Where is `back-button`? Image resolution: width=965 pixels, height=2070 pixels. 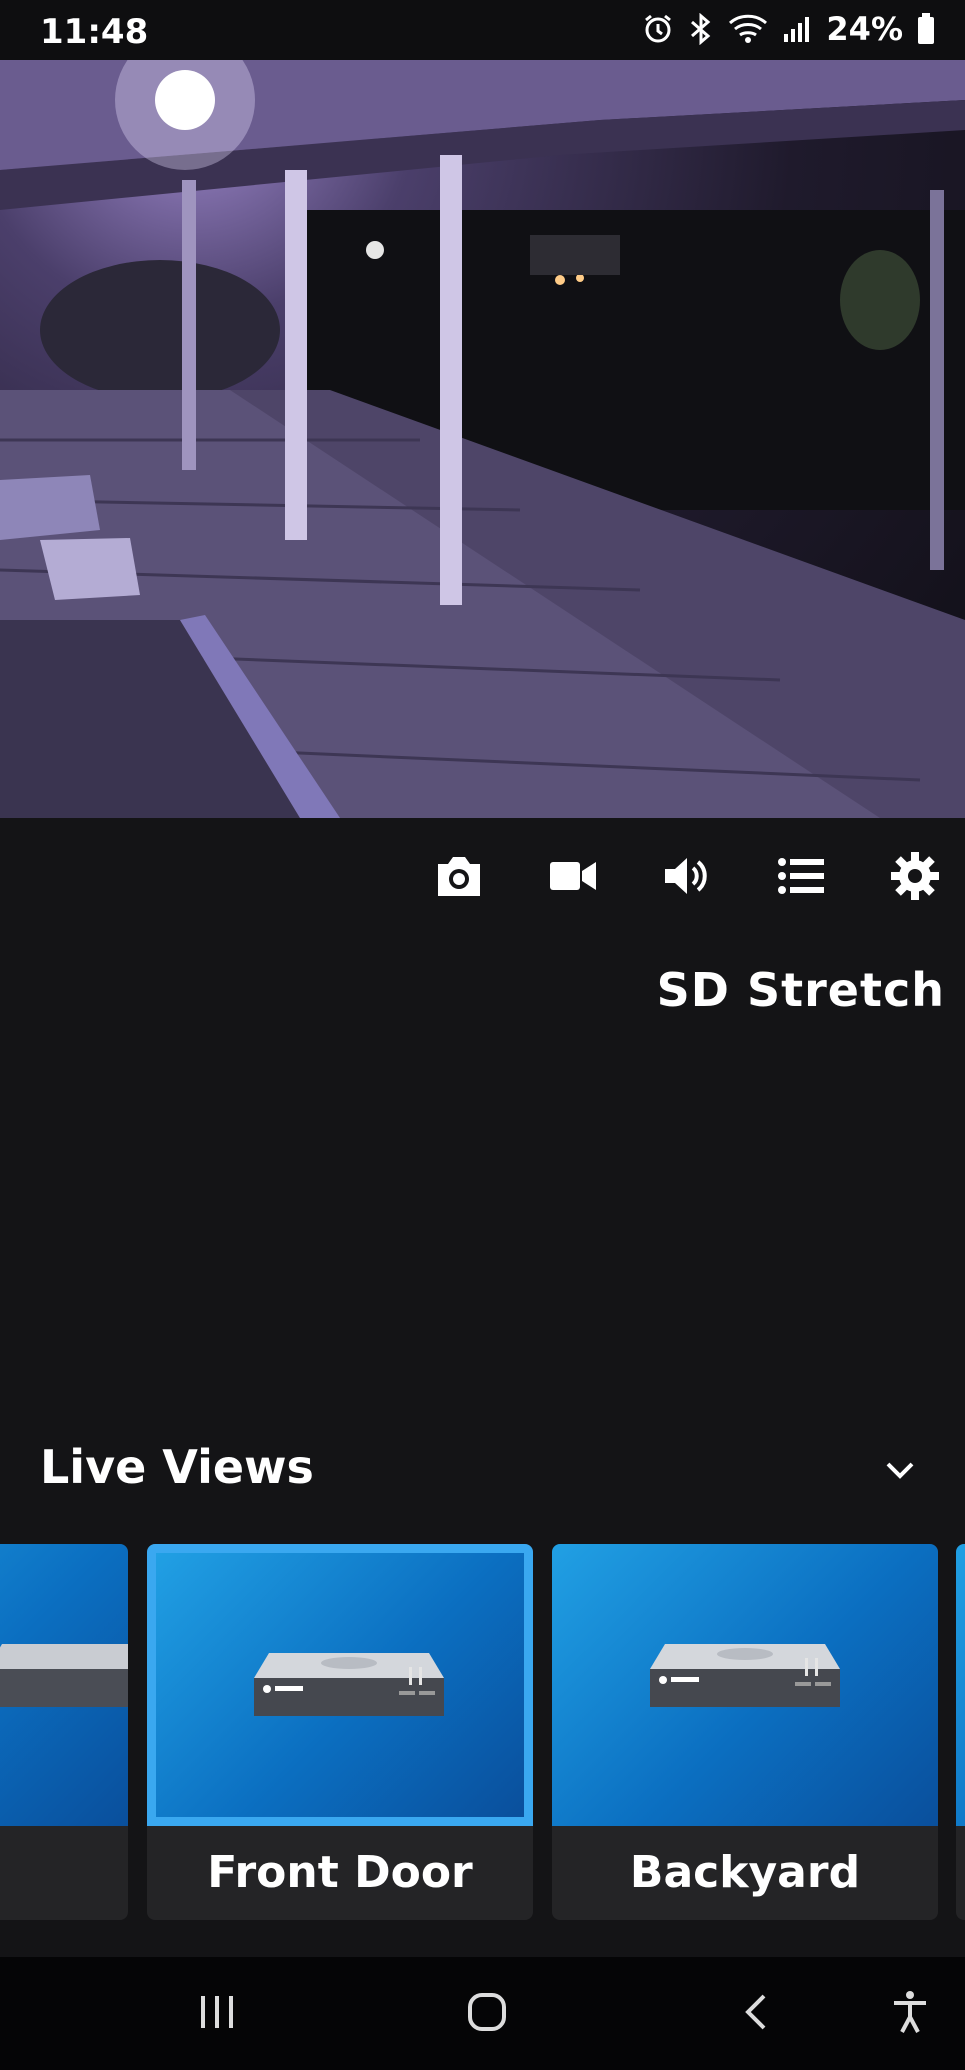 back-button is located at coordinates (757, 2014).